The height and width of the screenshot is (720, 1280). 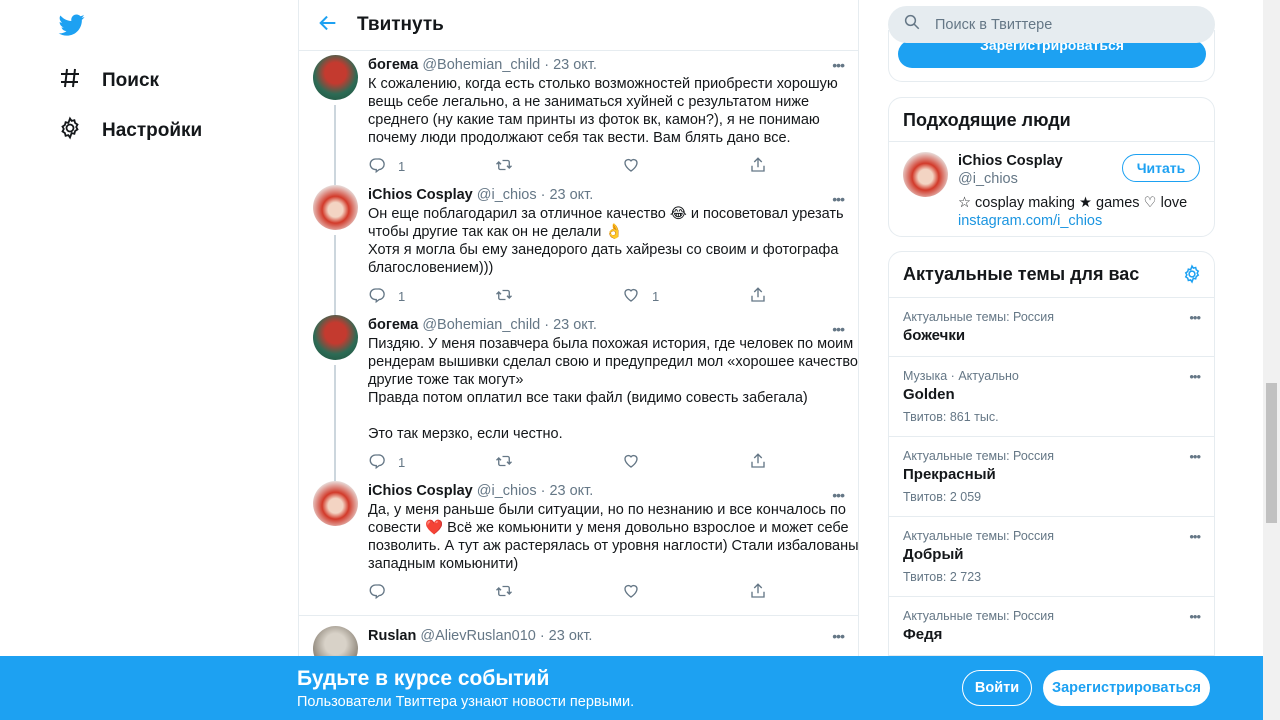 I want to click on twitter-bird-icon, so click(x=72, y=25).